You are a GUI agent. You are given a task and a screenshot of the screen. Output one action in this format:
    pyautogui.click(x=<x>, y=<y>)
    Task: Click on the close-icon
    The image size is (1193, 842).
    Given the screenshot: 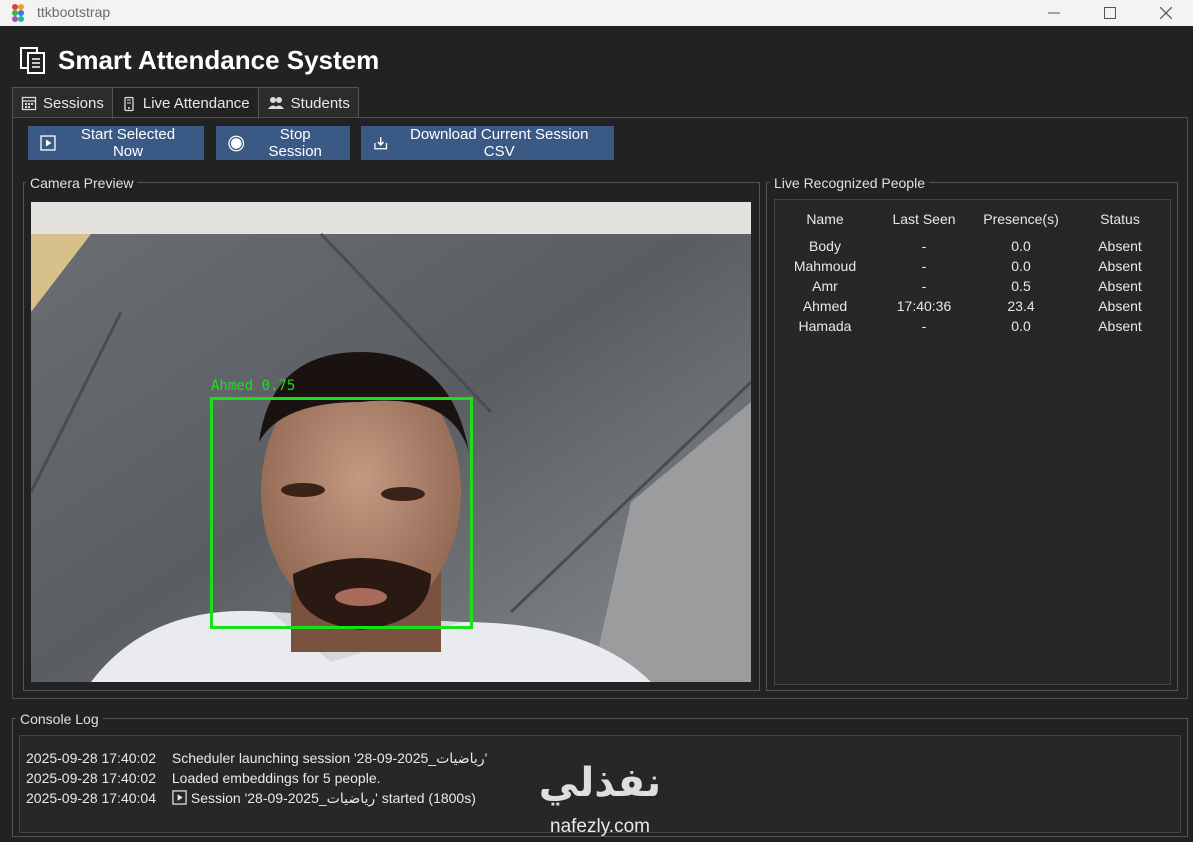 What is the action you would take?
    pyautogui.click(x=1166, y=13)
    